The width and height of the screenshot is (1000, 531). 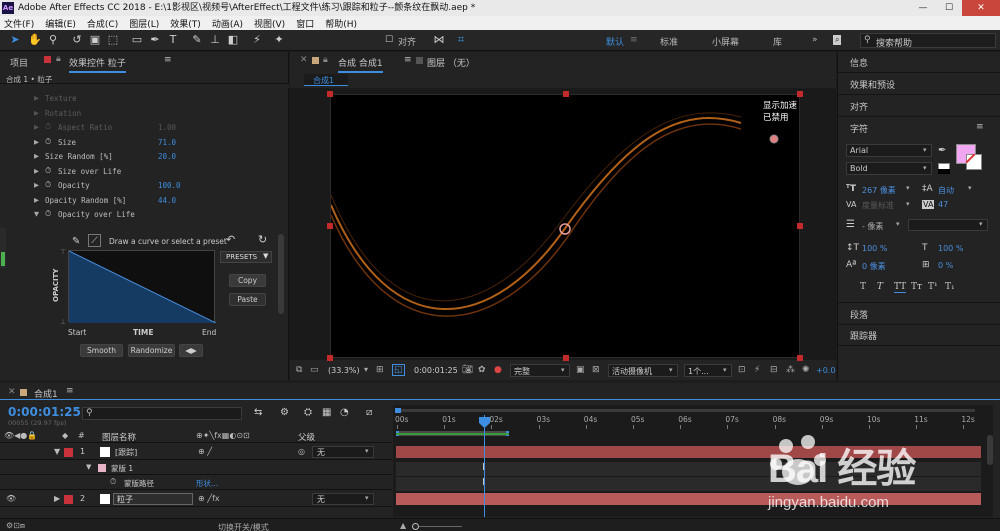 I want to click on zoom-slider-thumb, so click(x=415, y=526).